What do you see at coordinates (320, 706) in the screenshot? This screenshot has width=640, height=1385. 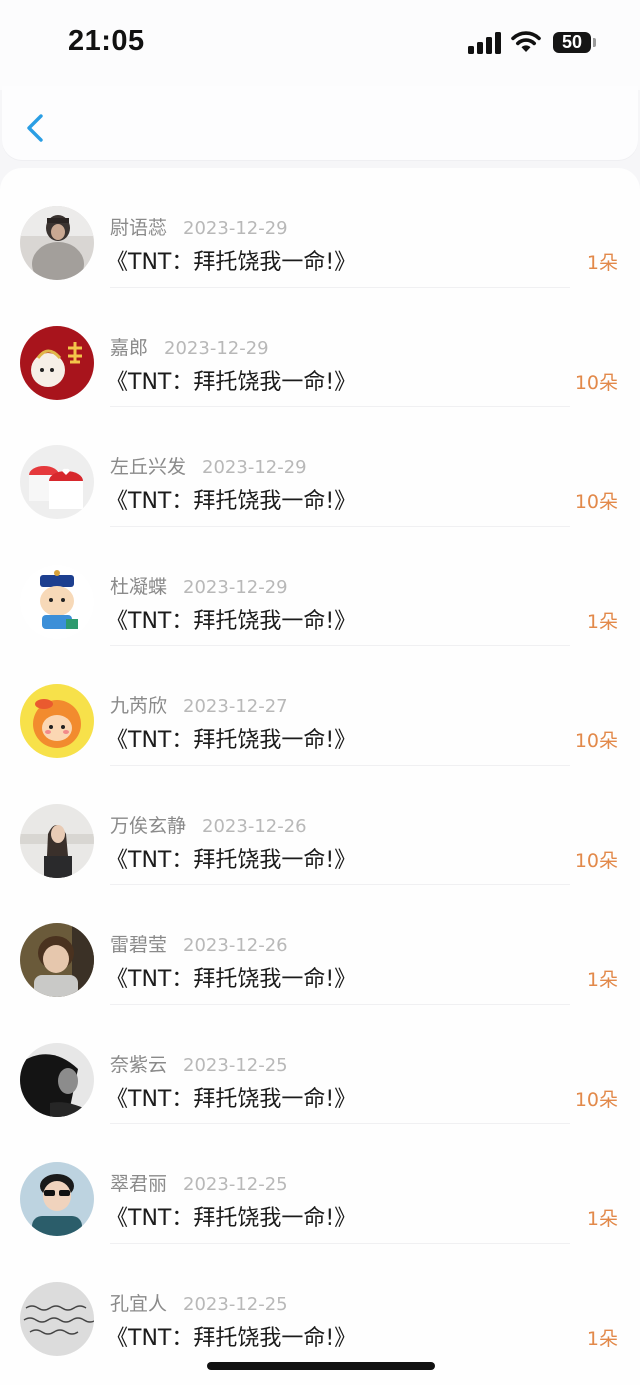 I see `list-item: 九芮欣 2023-12-27 《TNT：拜托饶我一命!》 10朵` at bounding box center [320, 706].